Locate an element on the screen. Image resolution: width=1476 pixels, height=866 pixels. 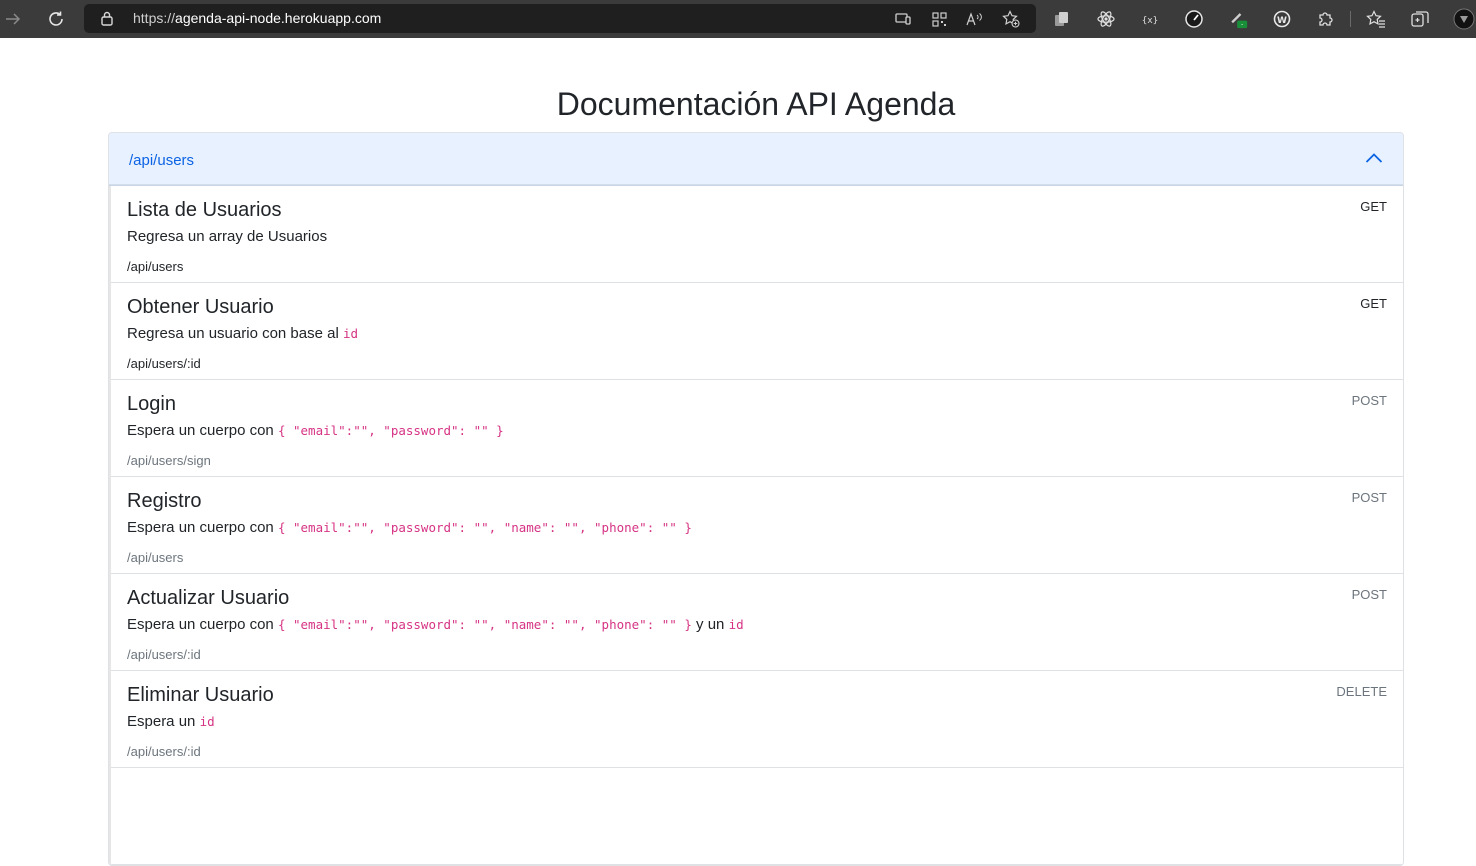
url-host: agenda-api-node.herokuapp.com is located at coordinates (278, 18).